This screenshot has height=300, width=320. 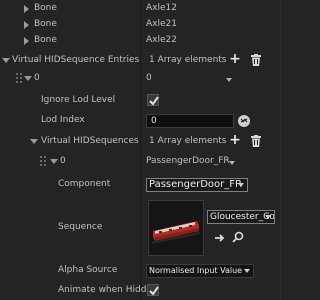 I want to click on bone-value: Axle21, so click(x=161, y=24).